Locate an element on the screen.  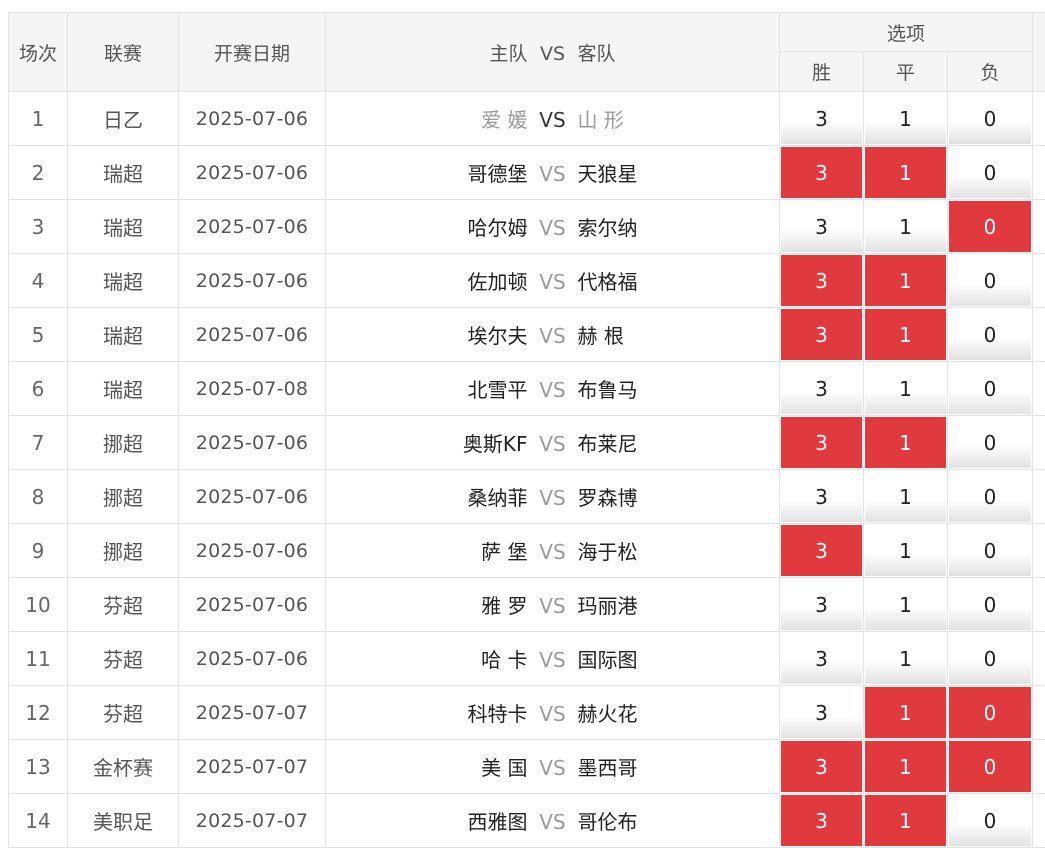
row-number: 12 is located at coordinates (38, 712).